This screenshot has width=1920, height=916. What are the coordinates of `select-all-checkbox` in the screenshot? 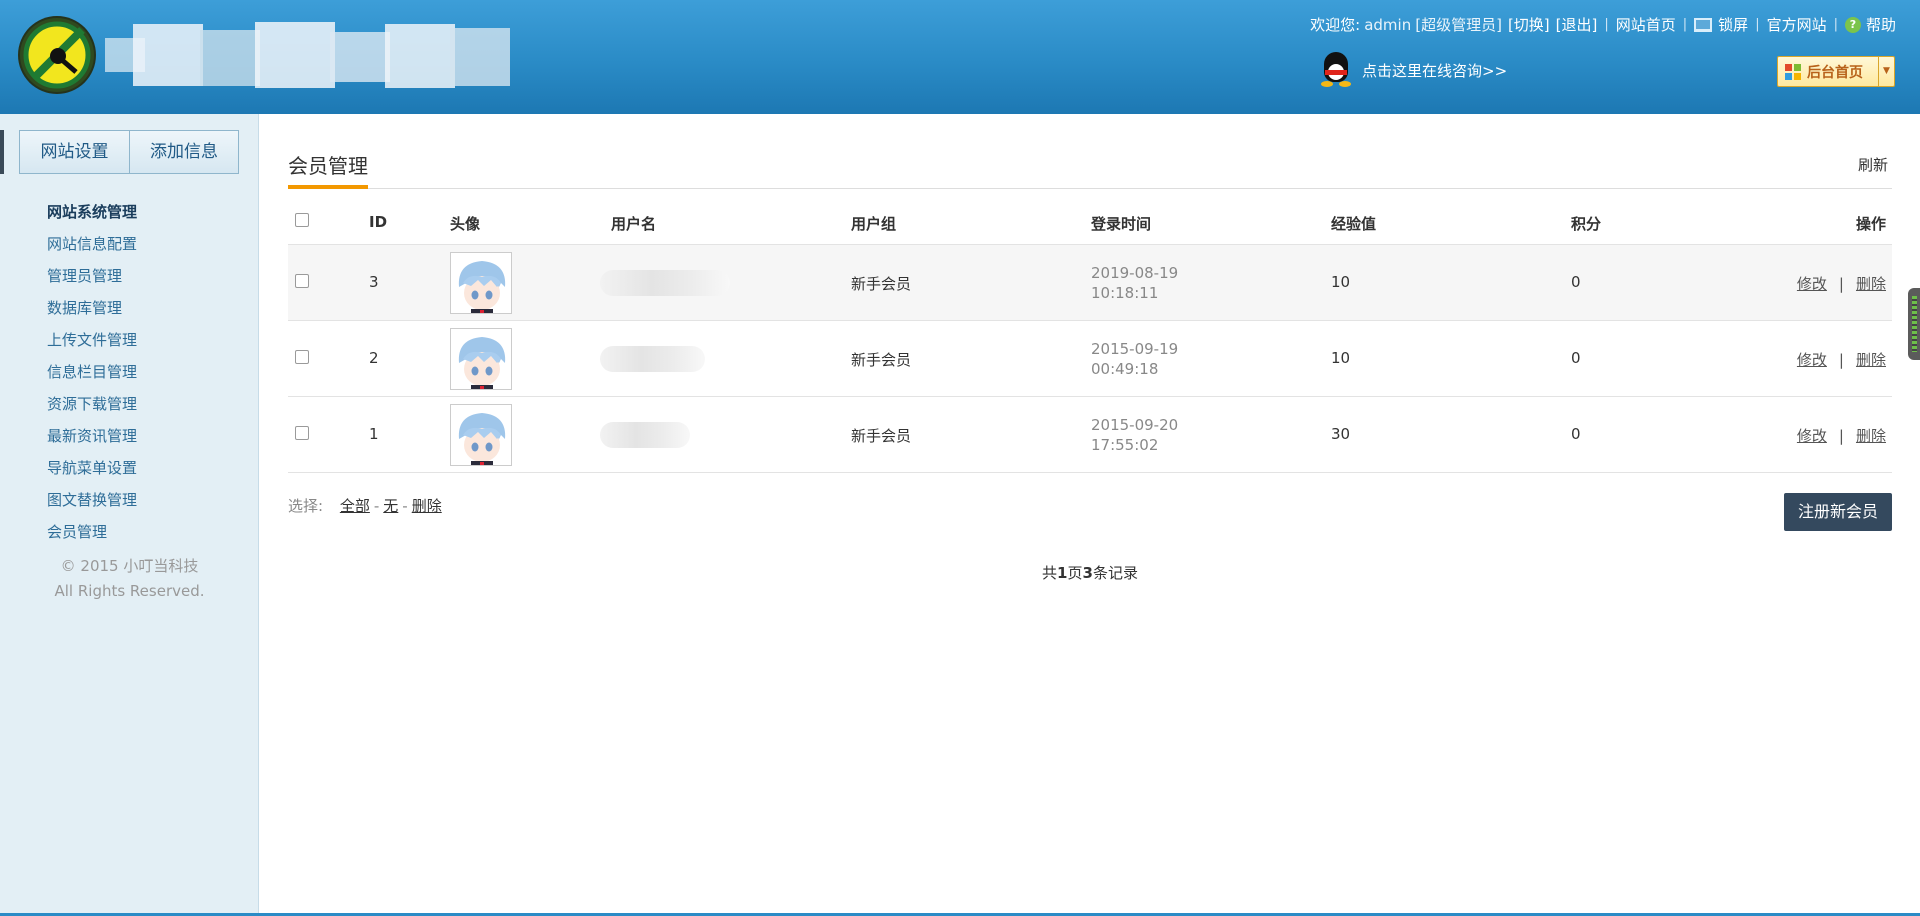 It's located at (302, 220).